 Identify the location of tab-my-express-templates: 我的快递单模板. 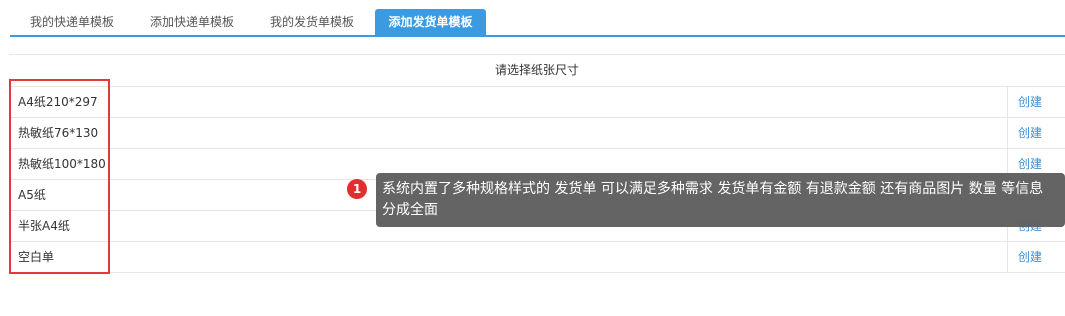
(72, 22).